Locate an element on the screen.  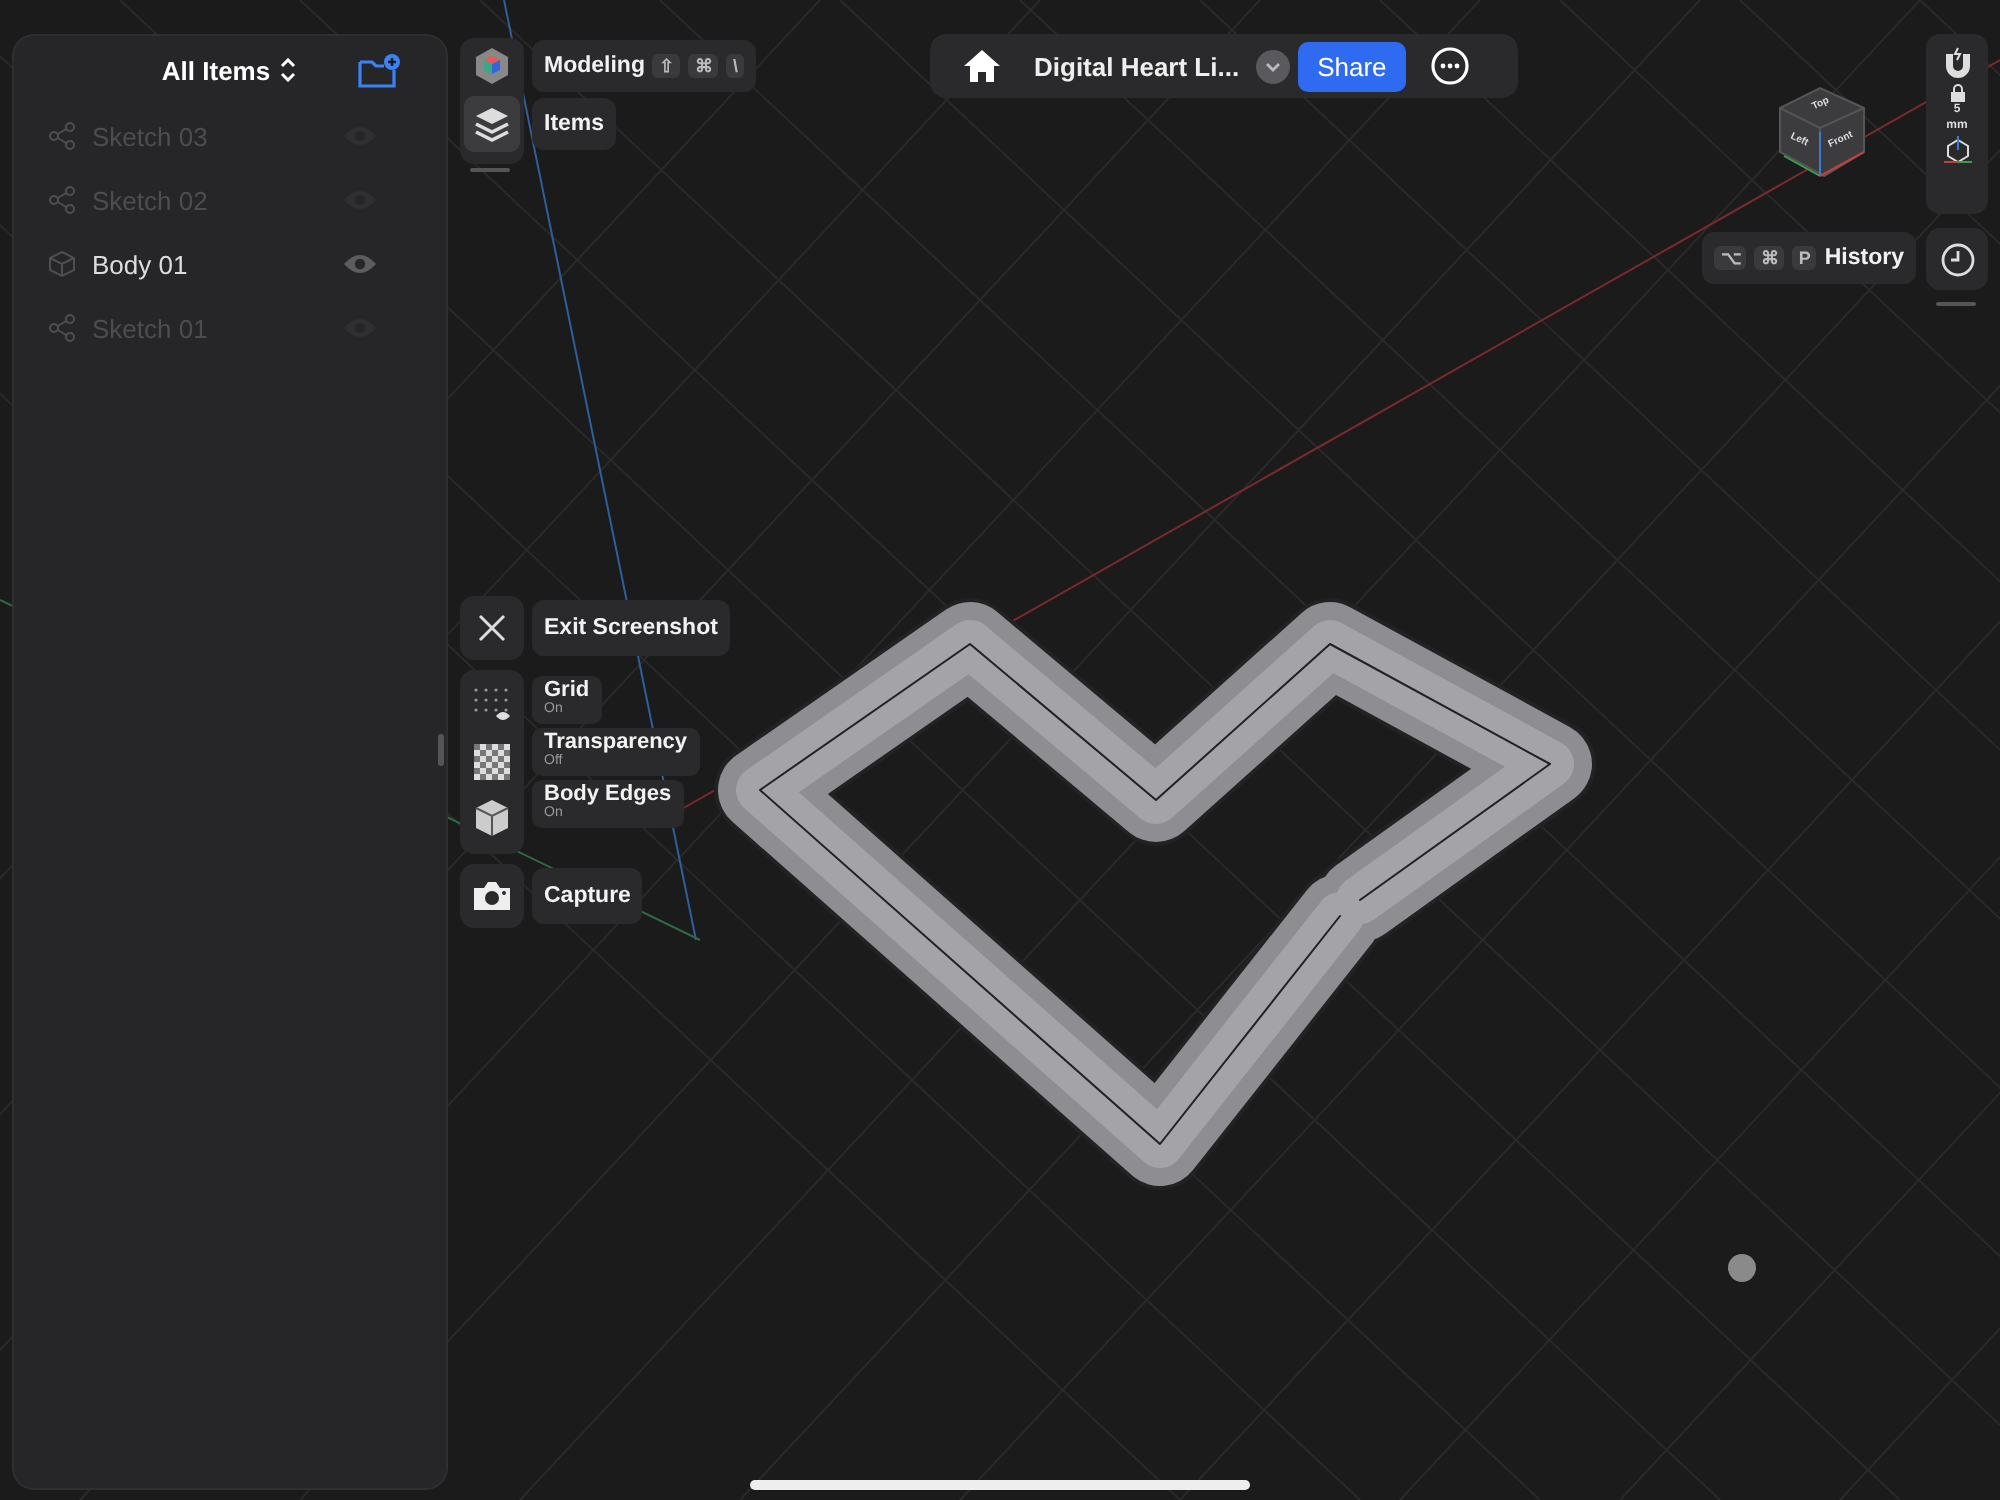
workspace-label: Modeling ⇧ ⌘ \ is located at coordinates (644, 66).